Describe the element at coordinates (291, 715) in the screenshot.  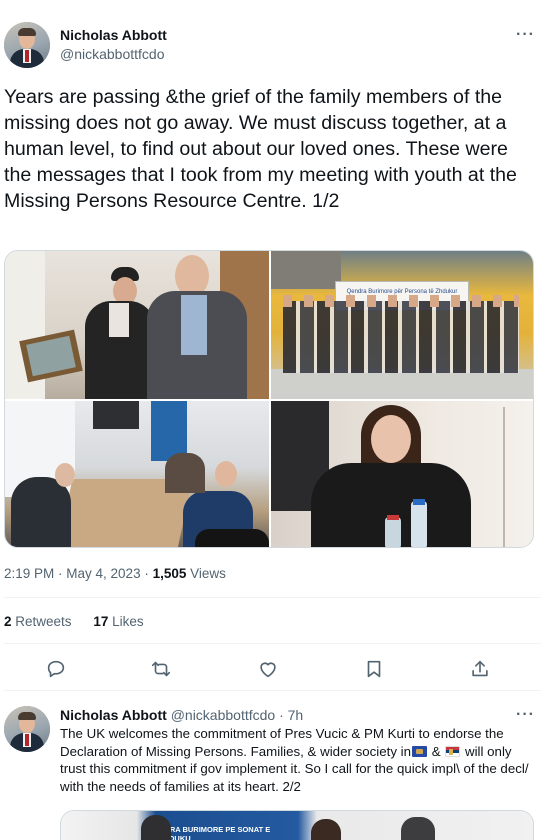
I see `reply-age: · 7h` at that location.